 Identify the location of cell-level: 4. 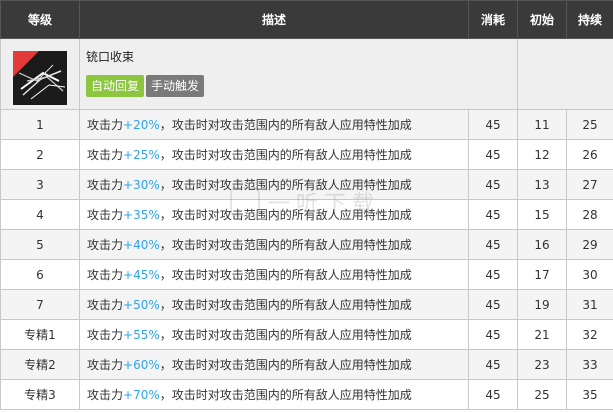
(40, 214).